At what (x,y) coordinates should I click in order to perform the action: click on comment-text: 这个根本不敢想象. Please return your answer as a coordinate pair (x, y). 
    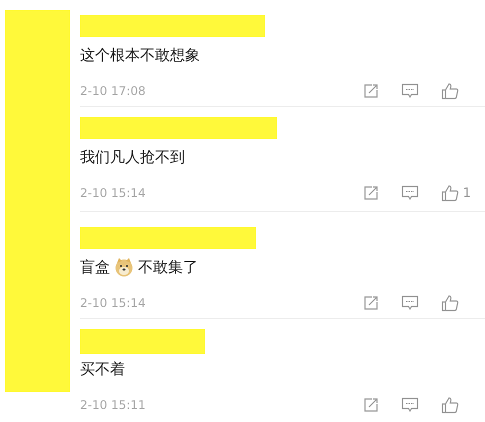
    Looking at the image, I should click on (140, 55).